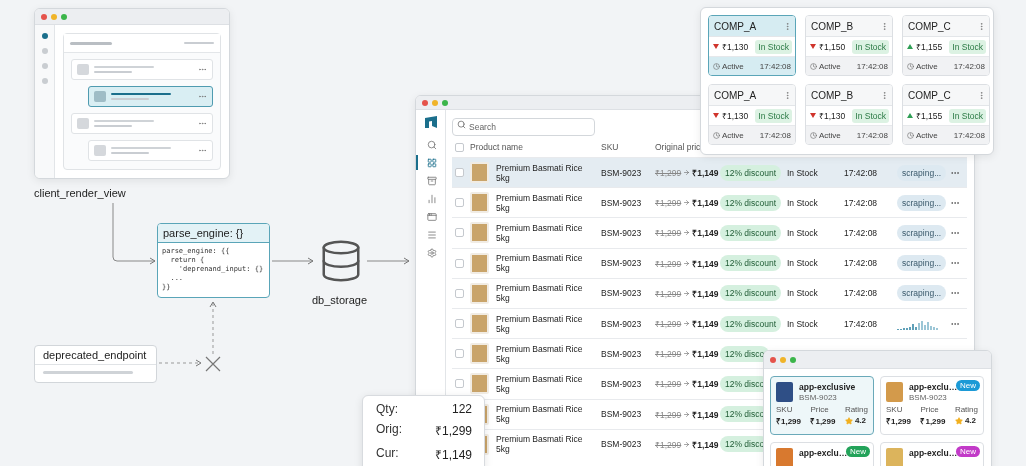 Image resolution: width=1026 pixels, height=466 pixels. I want to click on competitor-card: COMP_B ₹1,150 In Stock Active 17:42:08, so click(849, 45).